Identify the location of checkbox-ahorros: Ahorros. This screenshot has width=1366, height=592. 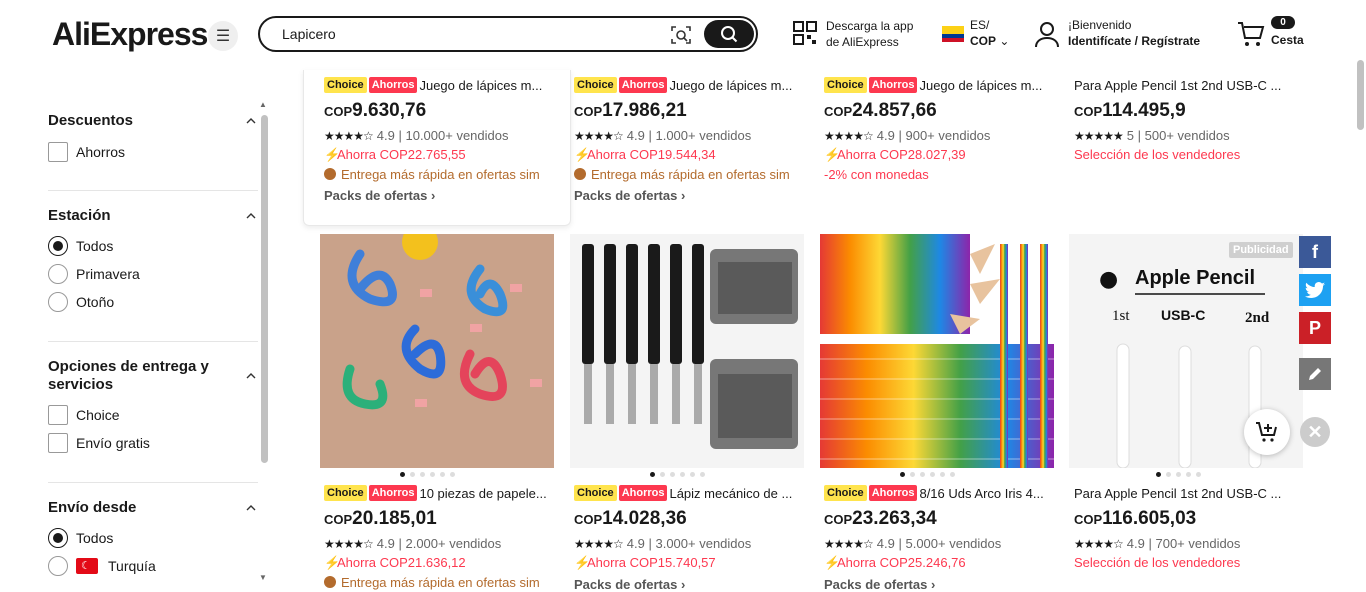
(86, 152).